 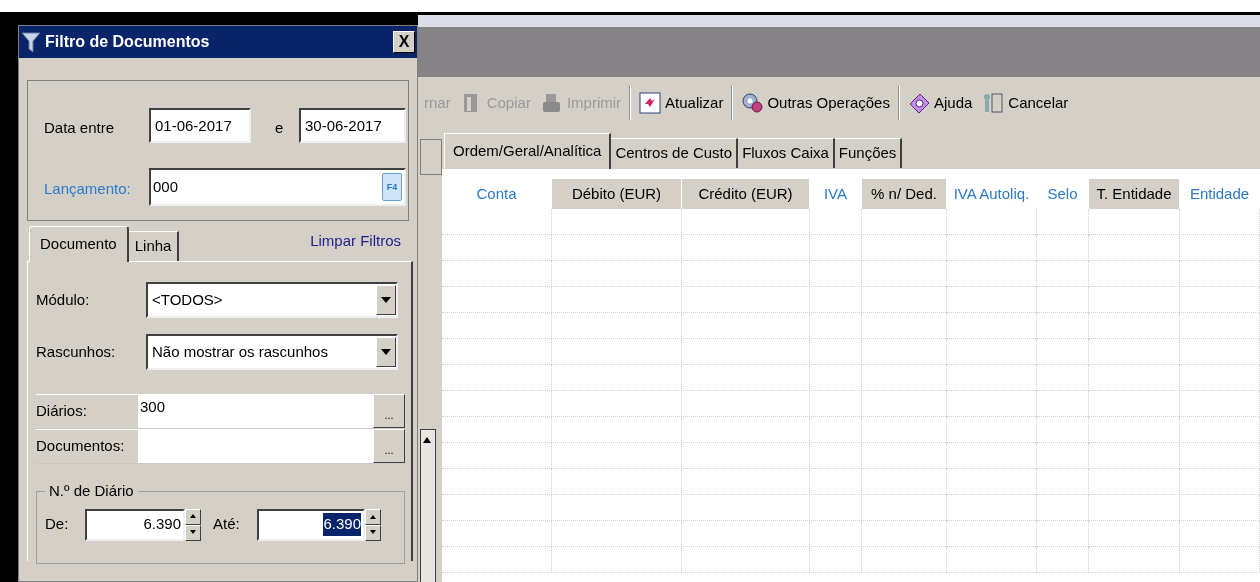 What do you see at coordinates (79, 128) in the screenshot?
I see `field-label: Data entre` at bounding box center [79, 128].